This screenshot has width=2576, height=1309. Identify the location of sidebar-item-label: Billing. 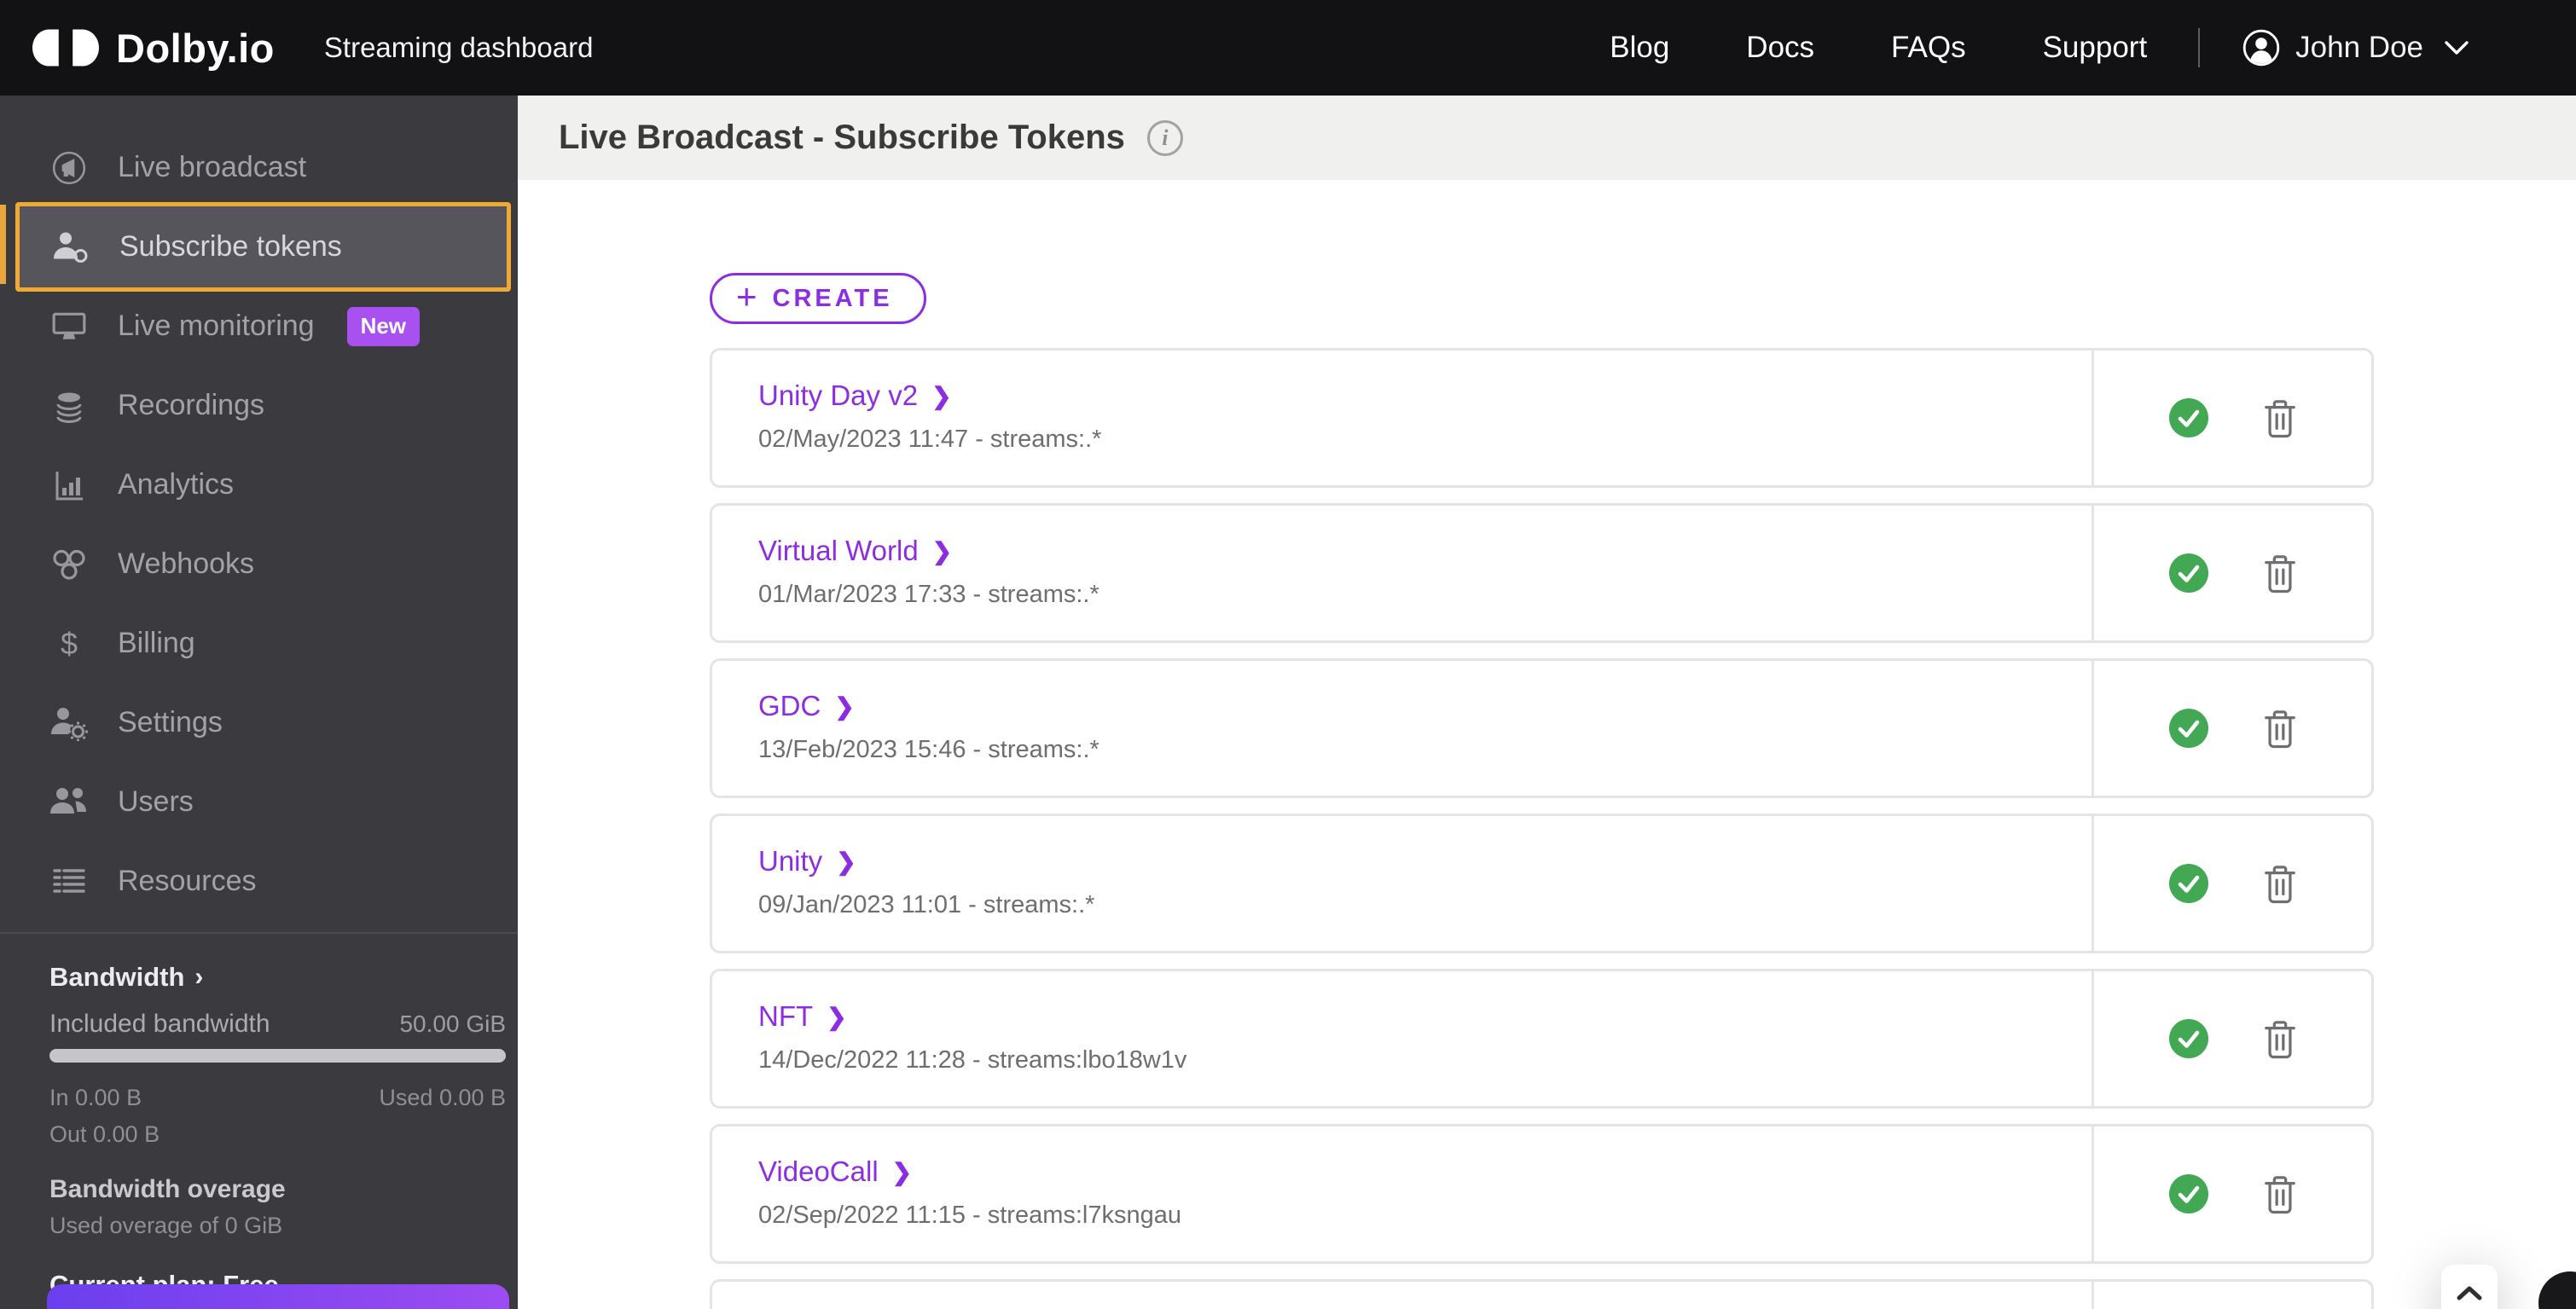
(156, 643).